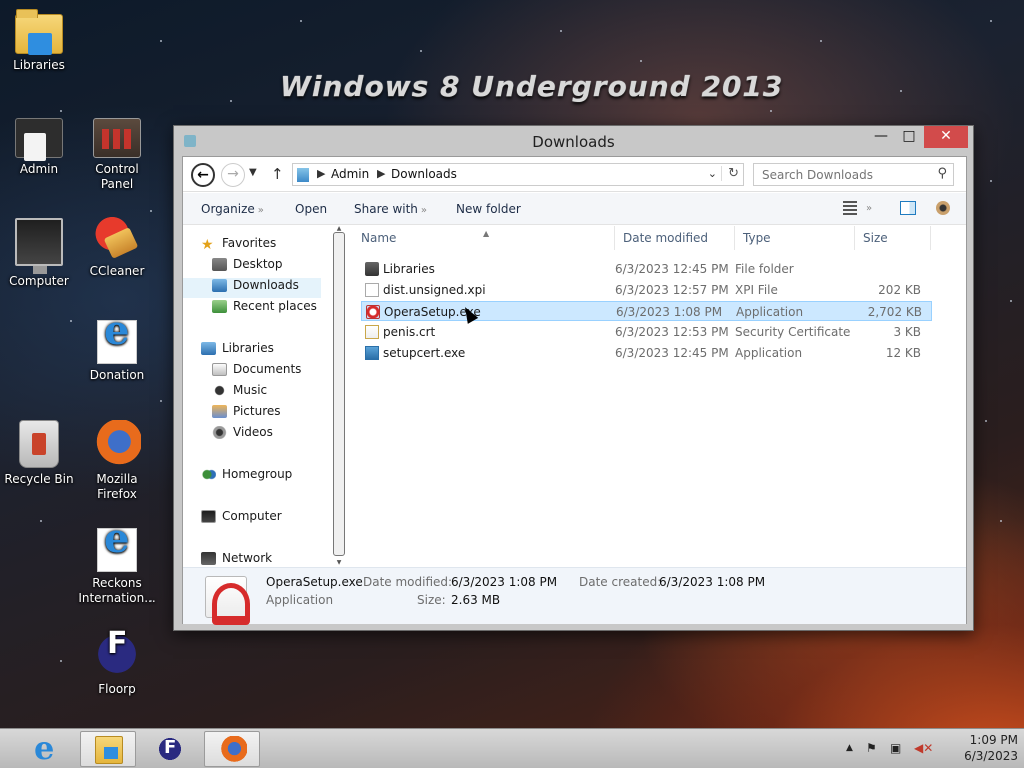 This screenshot has height=768, width=1024. I want to click on taskbar-internet-explorer, so click(46, 748).